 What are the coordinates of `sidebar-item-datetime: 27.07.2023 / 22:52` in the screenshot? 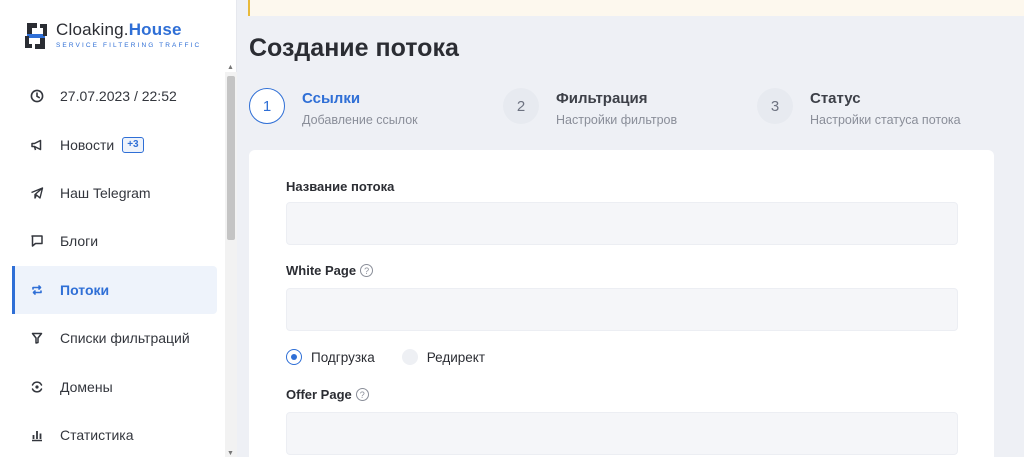 It's located at (112, 96).